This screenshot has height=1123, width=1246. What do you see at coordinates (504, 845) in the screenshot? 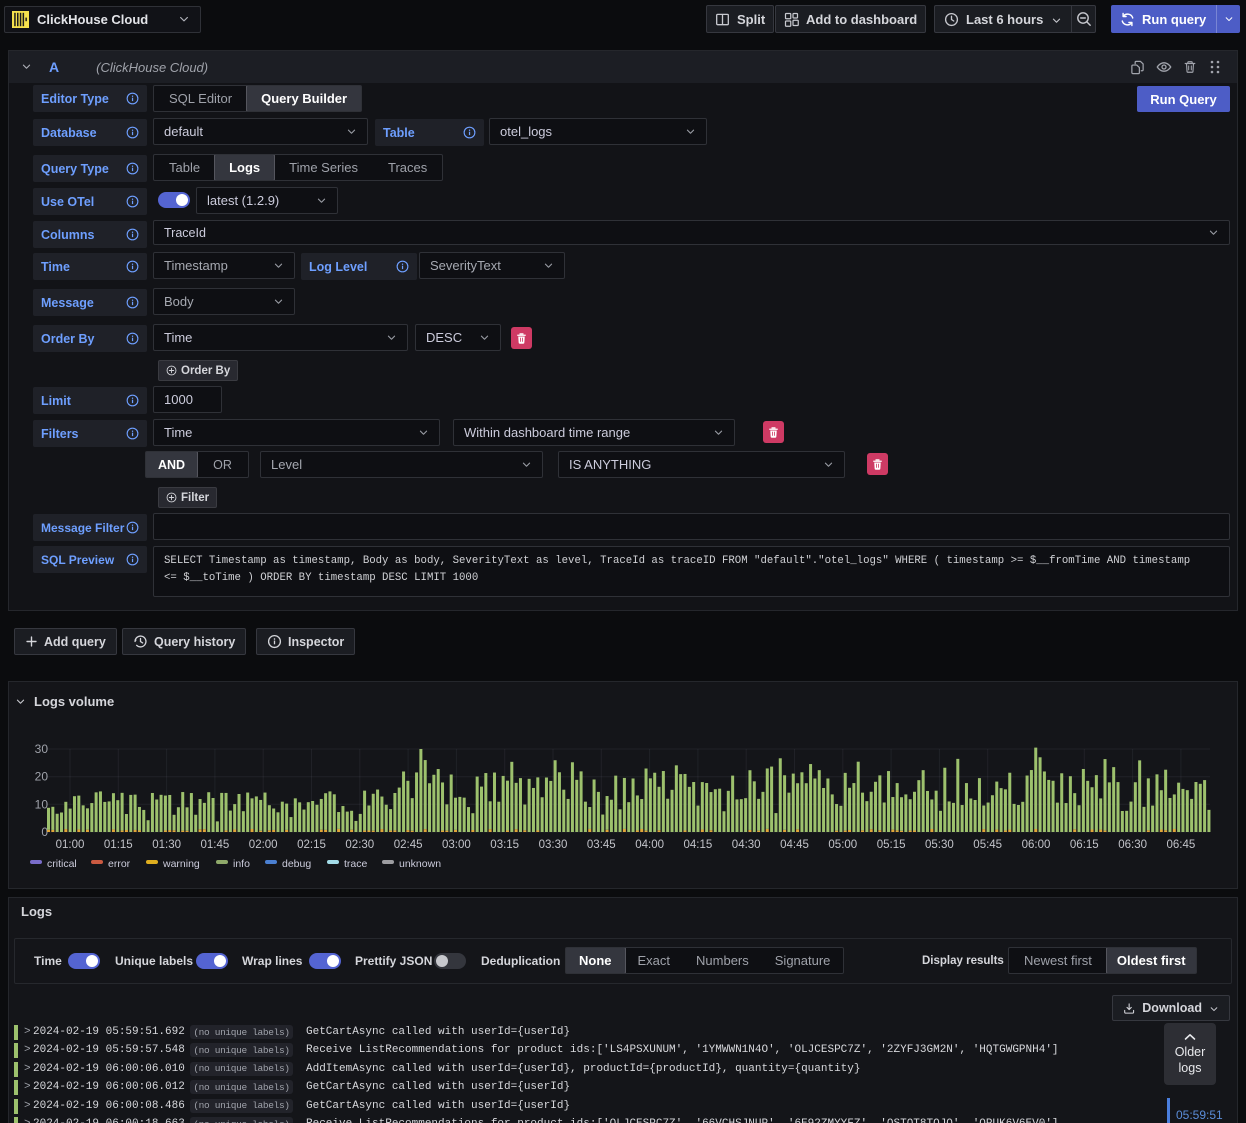
I see `svg-text: 03:15` at bounding box center [504, 845].